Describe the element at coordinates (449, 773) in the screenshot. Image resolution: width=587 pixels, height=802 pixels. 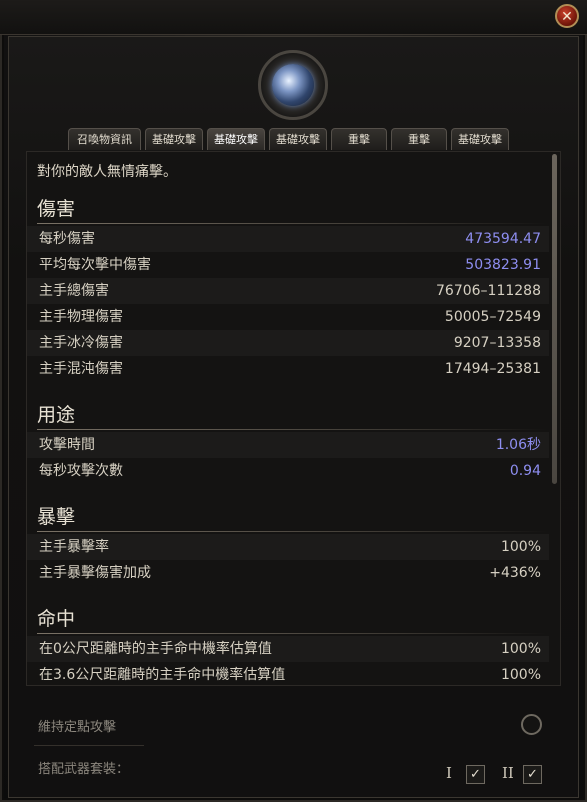
I see `weapon-set-one-label: I` at that location.